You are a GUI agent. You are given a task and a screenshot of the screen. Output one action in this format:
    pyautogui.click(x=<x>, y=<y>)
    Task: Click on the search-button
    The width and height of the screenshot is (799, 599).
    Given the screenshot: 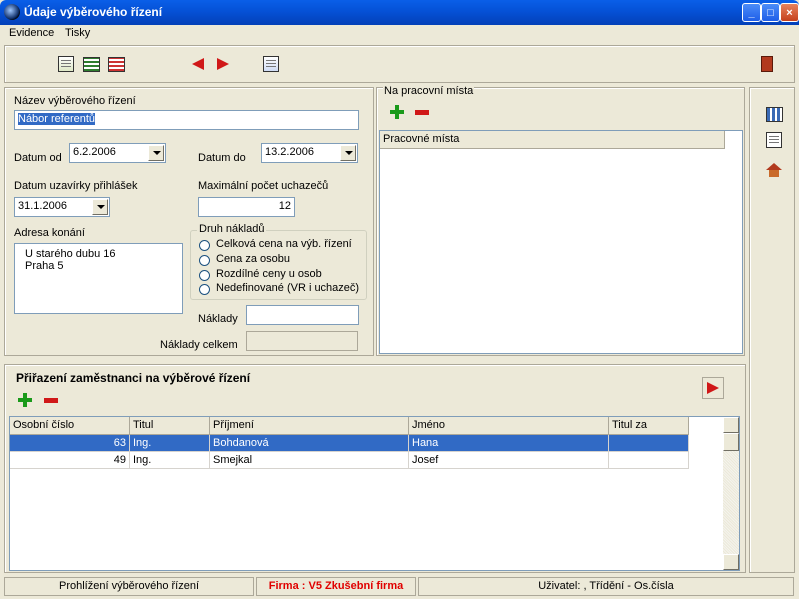 What is the action you would take?
    pyautogui.click(x=271, y=64)
    